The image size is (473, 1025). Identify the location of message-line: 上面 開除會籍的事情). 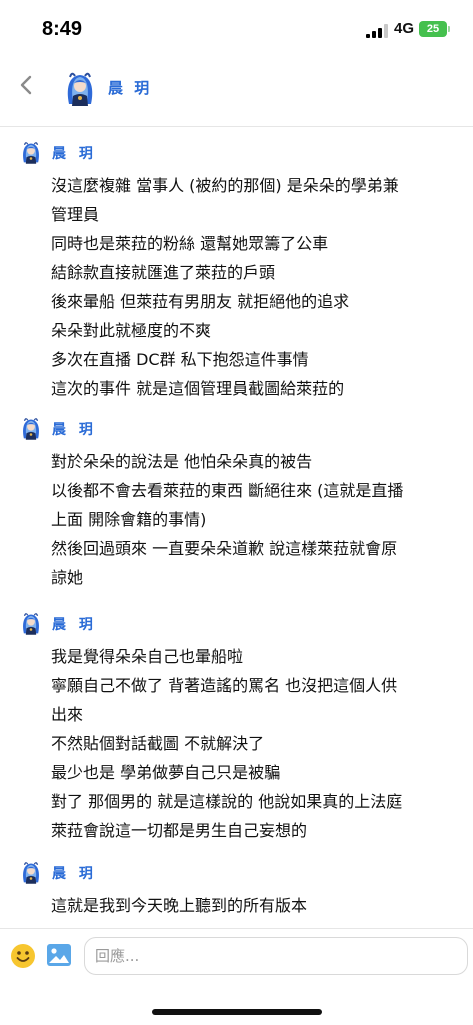
(129, 519).